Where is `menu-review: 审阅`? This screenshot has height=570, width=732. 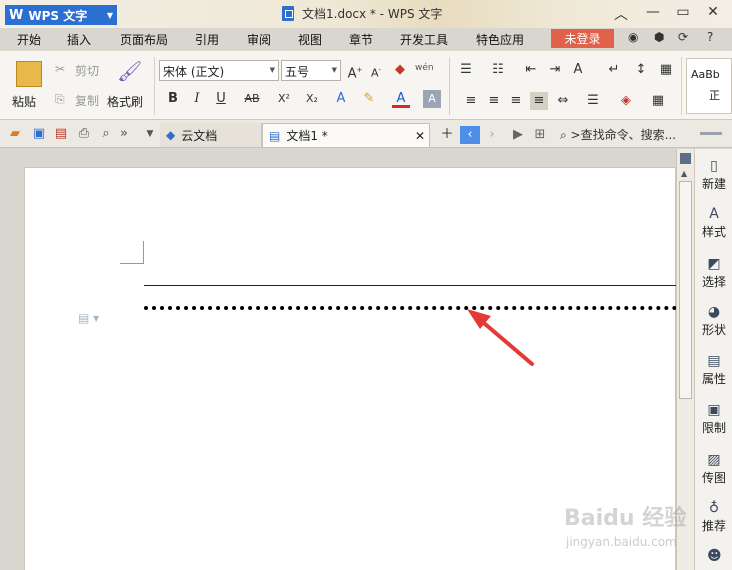 menu-review: 审阅 is located at coordinates (259, 39).